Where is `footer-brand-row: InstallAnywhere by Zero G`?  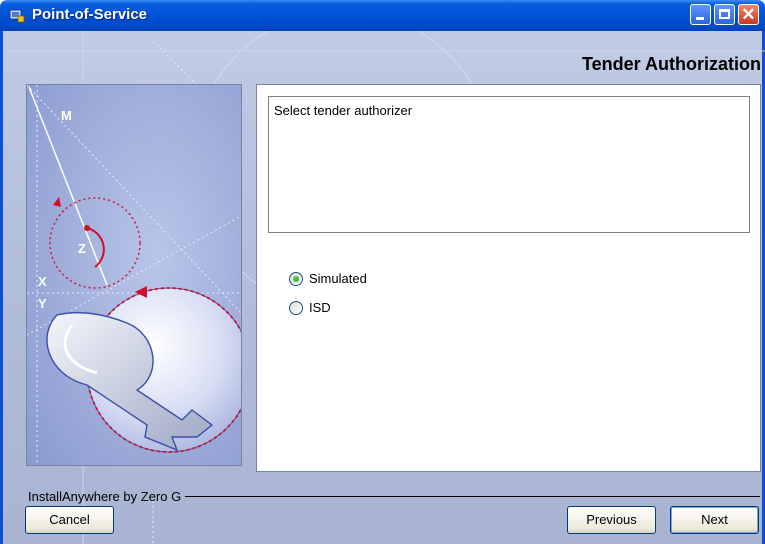
footer-brand-row: InstallAnywhere by Zero G is located at coordinates (394, 496).